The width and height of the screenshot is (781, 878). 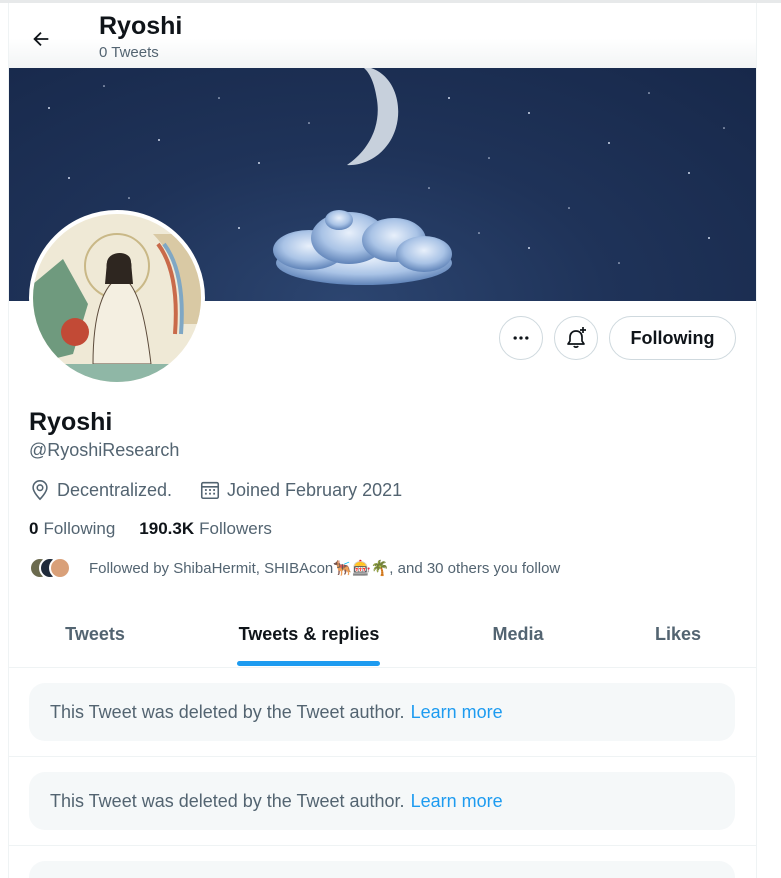 What do you see at coordinates (40, 490) in the screenshot?
I see `location-pin-icon` at bounding box center [40, 490].